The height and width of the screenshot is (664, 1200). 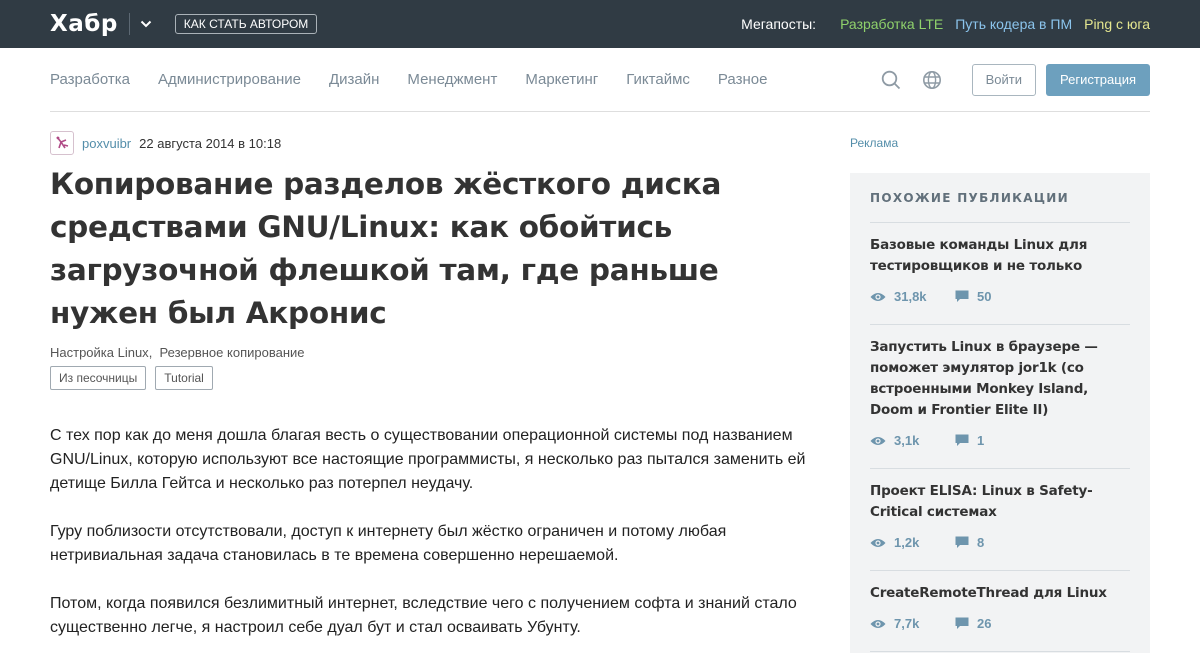 I want to click on post-stats: 1,2k 8, so click(x=1000, y=542).